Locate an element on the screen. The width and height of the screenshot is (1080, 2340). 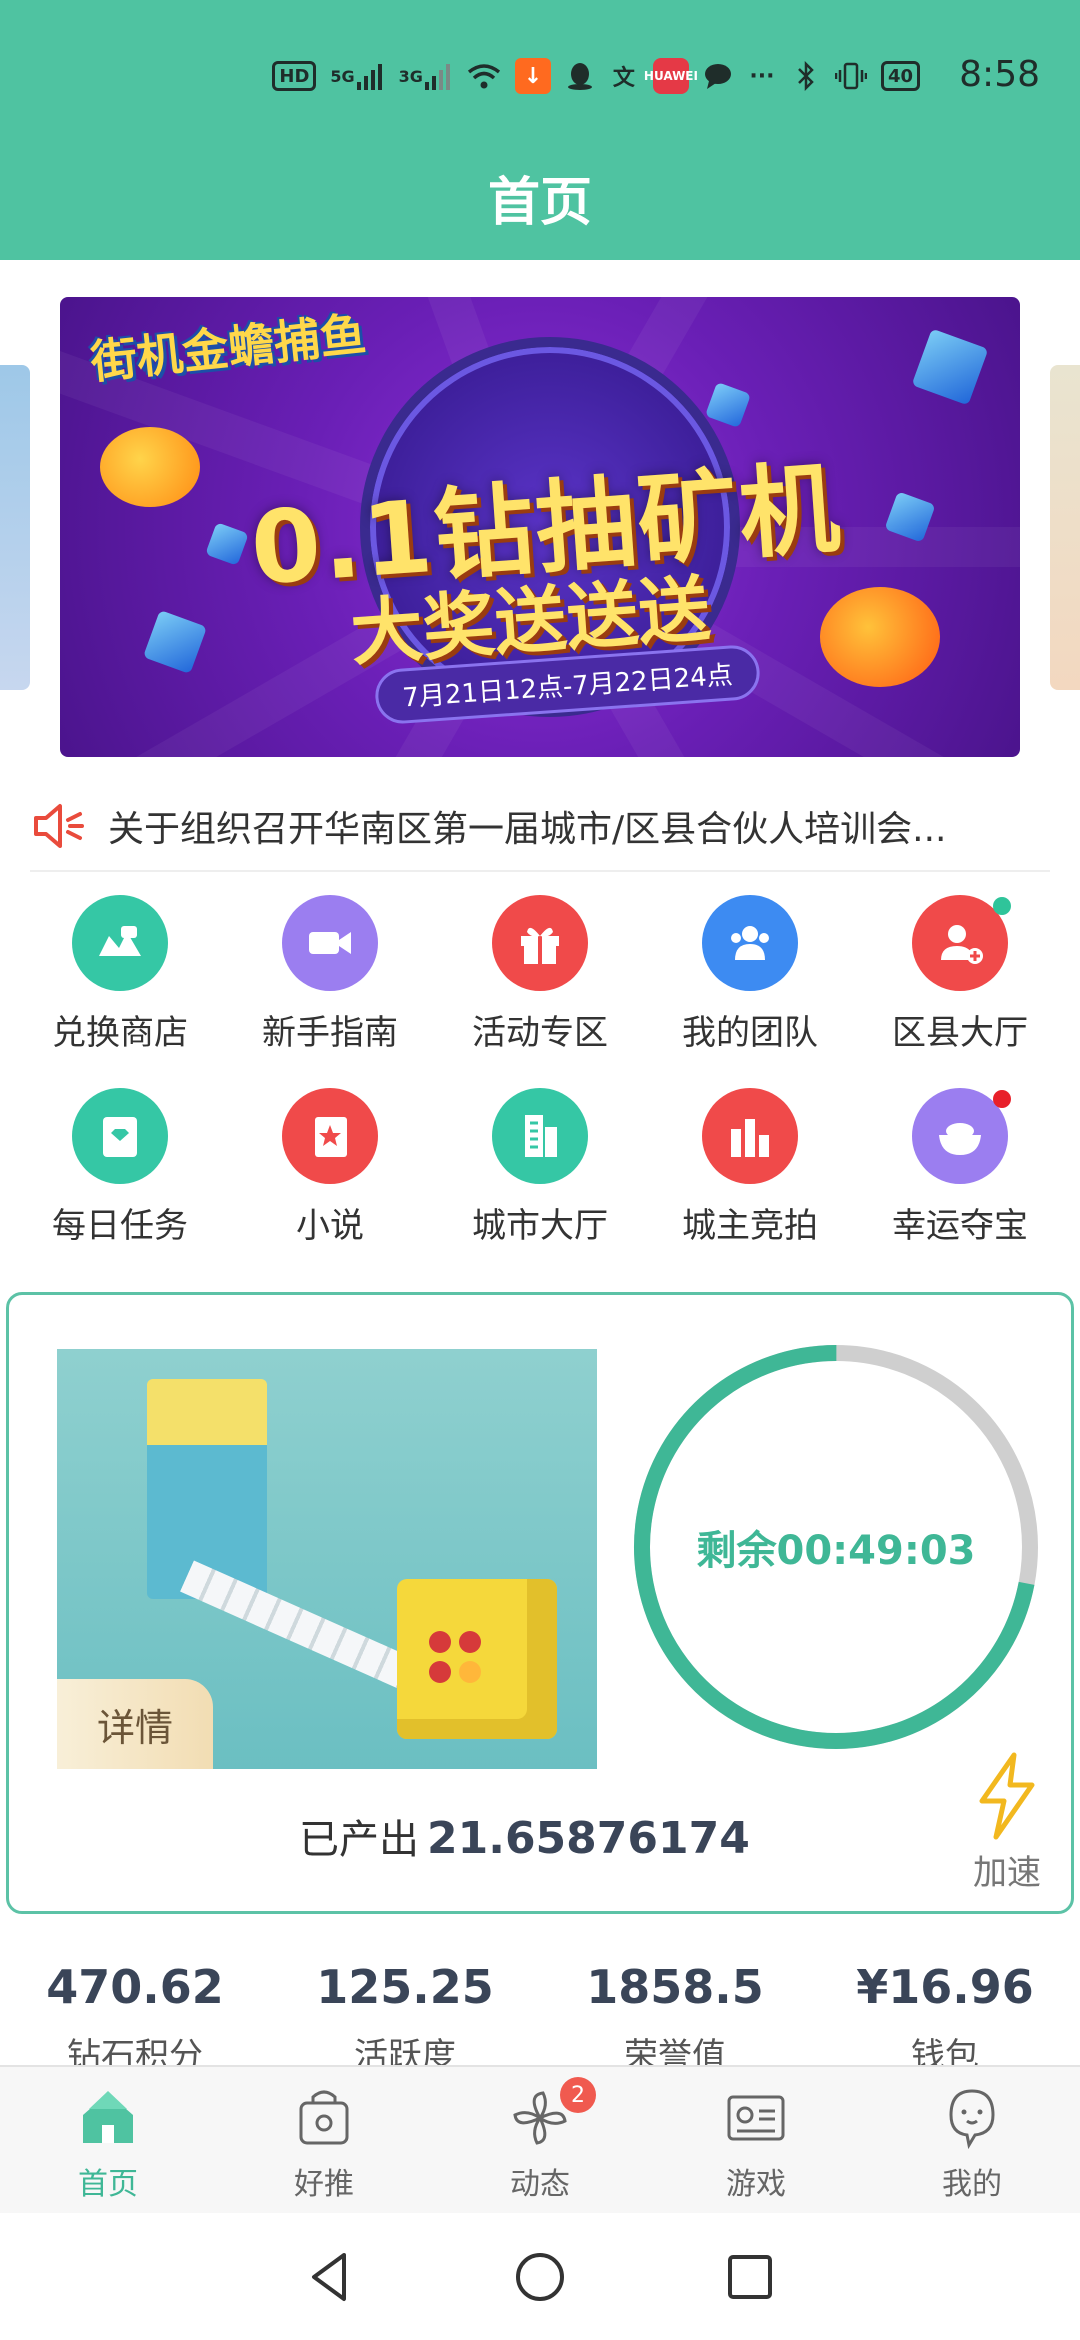
grid-item-4: 我的团队 is located at coordinates (750, 974).